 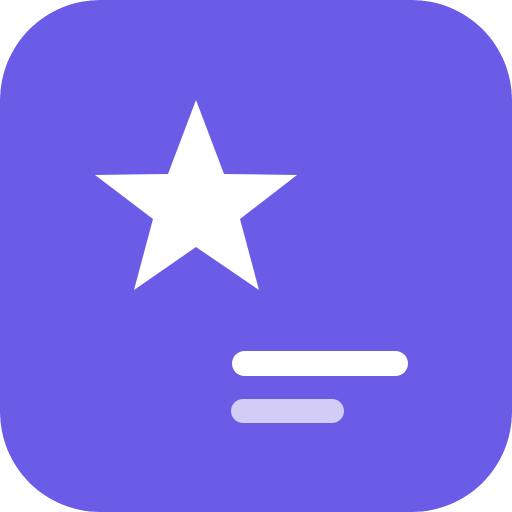 I want to click on text-line-secondary, so click(x=287, y=411).